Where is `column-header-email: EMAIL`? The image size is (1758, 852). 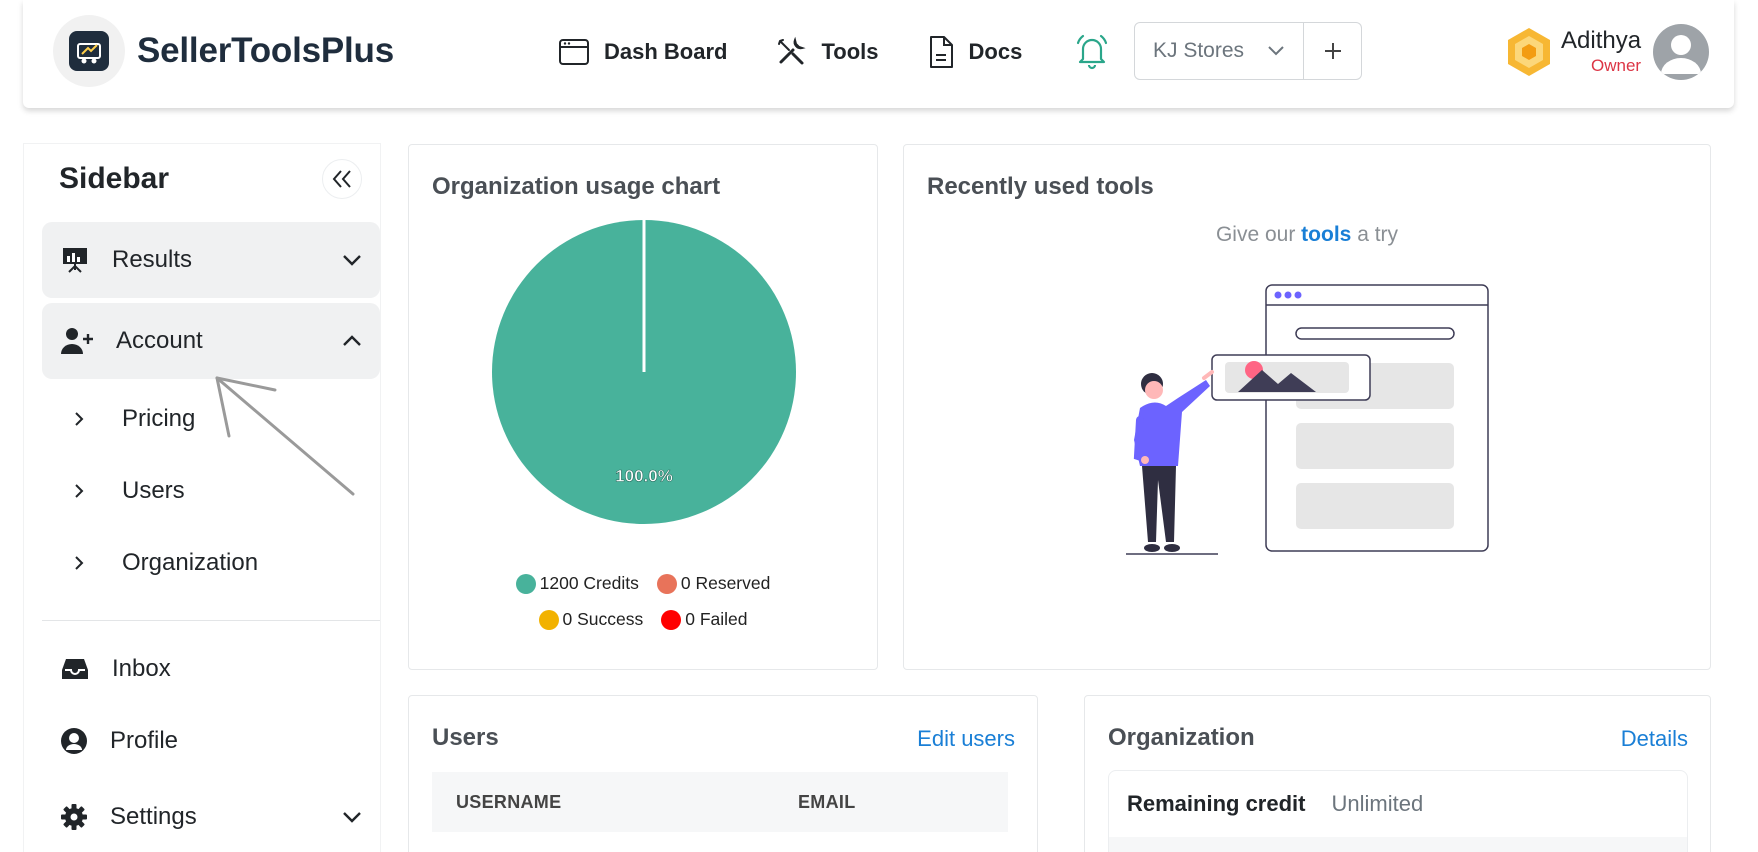
column-header-email: EMAIL is located at coordinates (827, 802).